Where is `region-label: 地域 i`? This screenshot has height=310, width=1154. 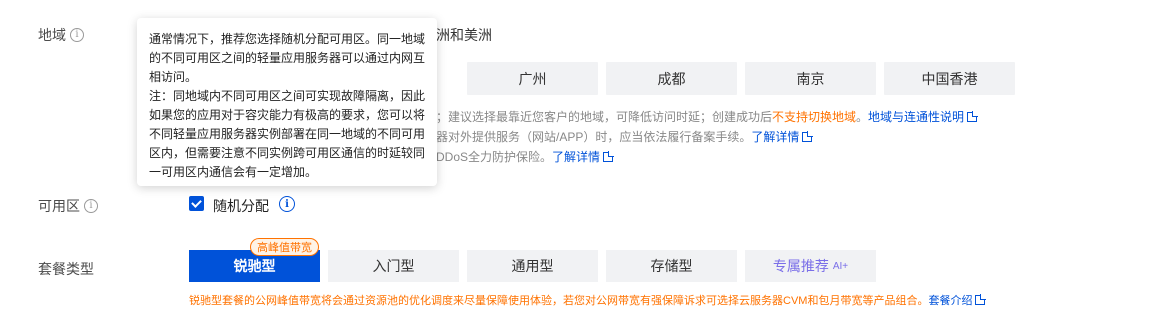
region-label: 地域 i is located at coordinates (61, 35).